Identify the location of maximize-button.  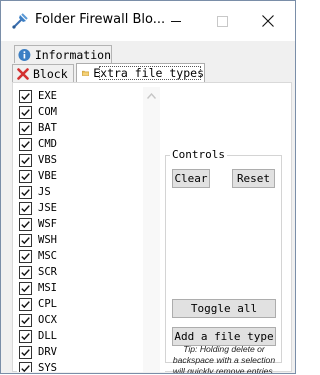
(222, 21).